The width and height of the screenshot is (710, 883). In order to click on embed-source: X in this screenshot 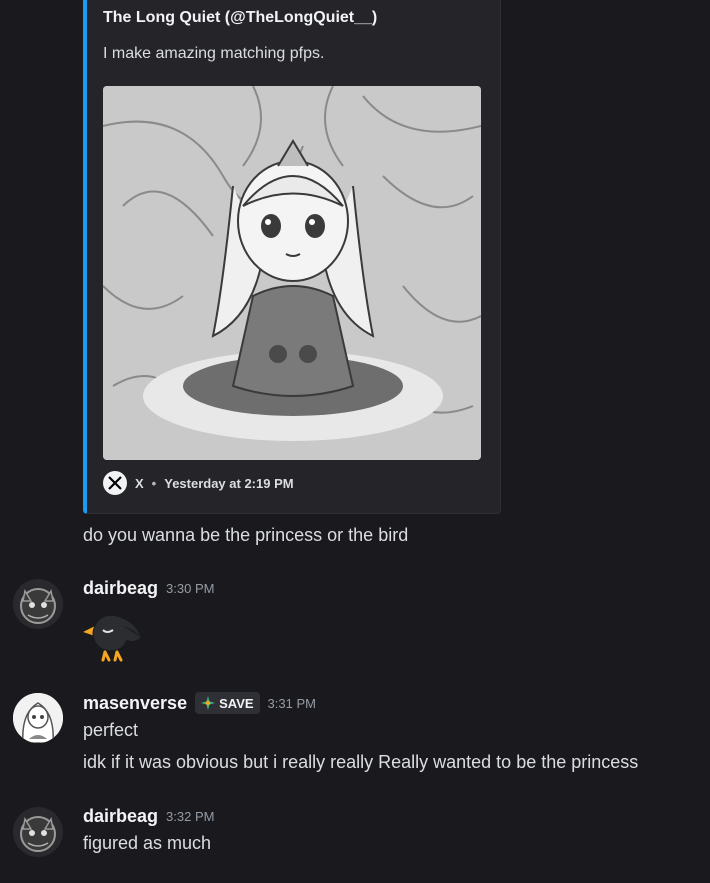, I will do `click(139, 483)`.